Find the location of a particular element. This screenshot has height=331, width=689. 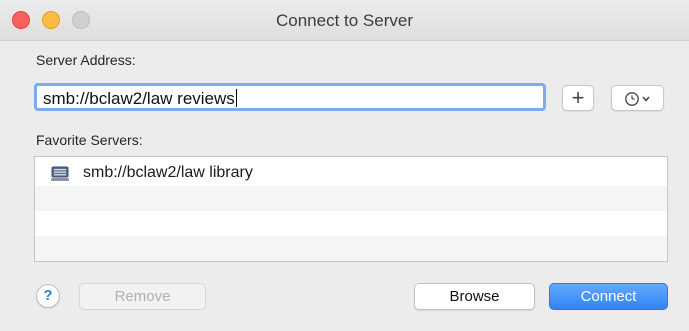

recent-servers-button is located at coordinates (637, 98).